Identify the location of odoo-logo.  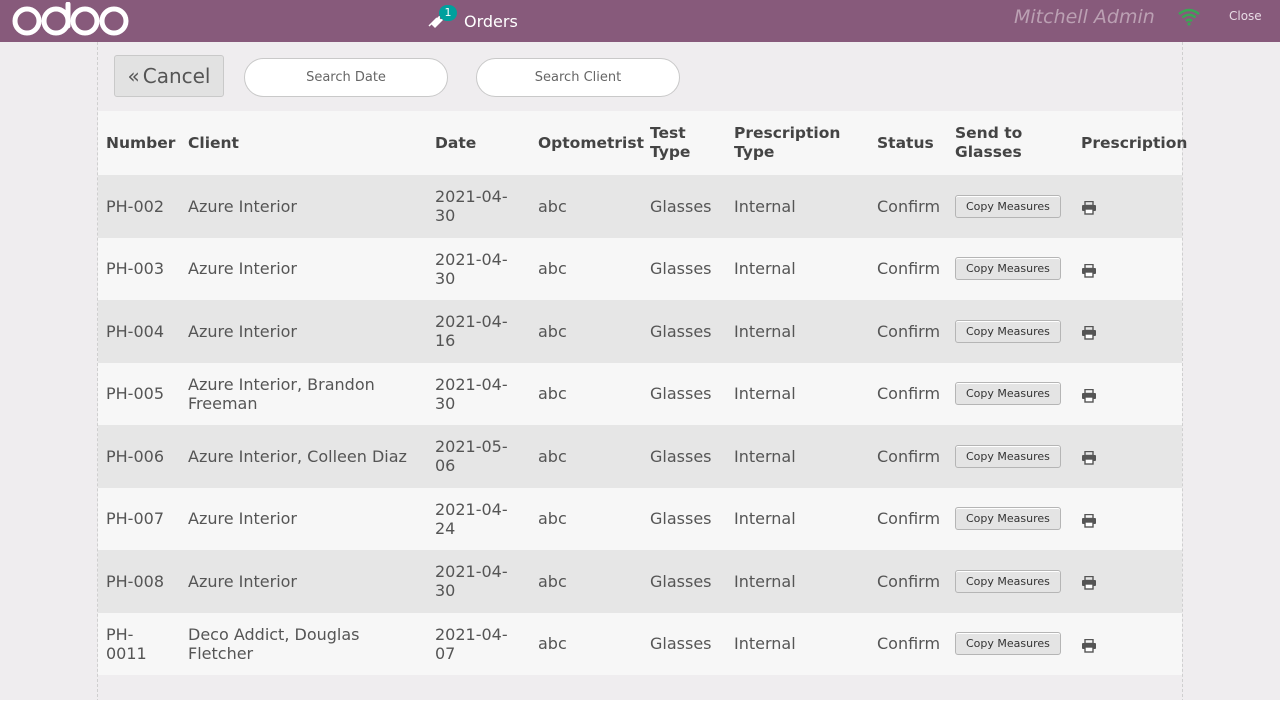
(70, 19).